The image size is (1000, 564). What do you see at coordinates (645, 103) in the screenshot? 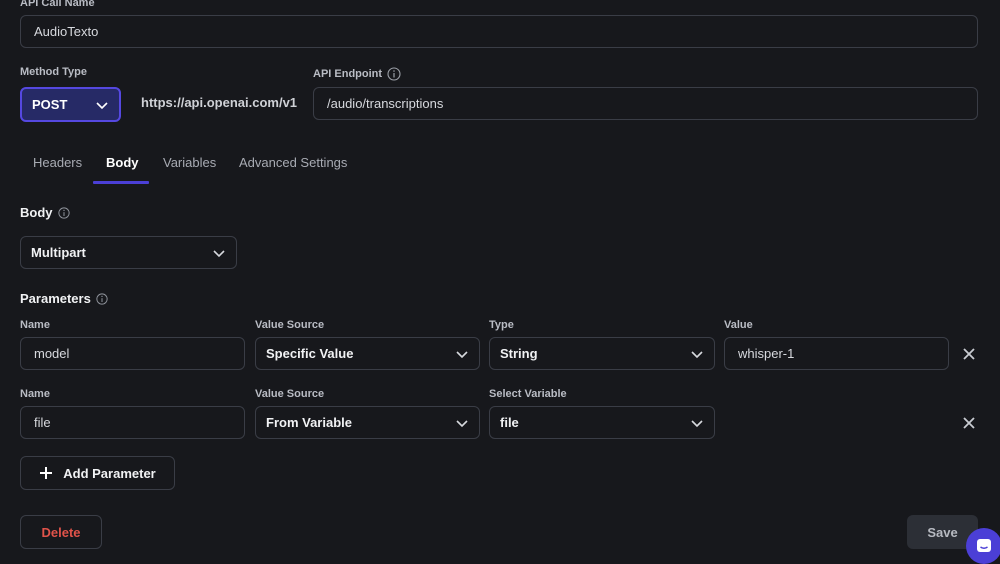
I see `api-endpoint-input: /audio/transcriptions` at bounding box center [645, 103].